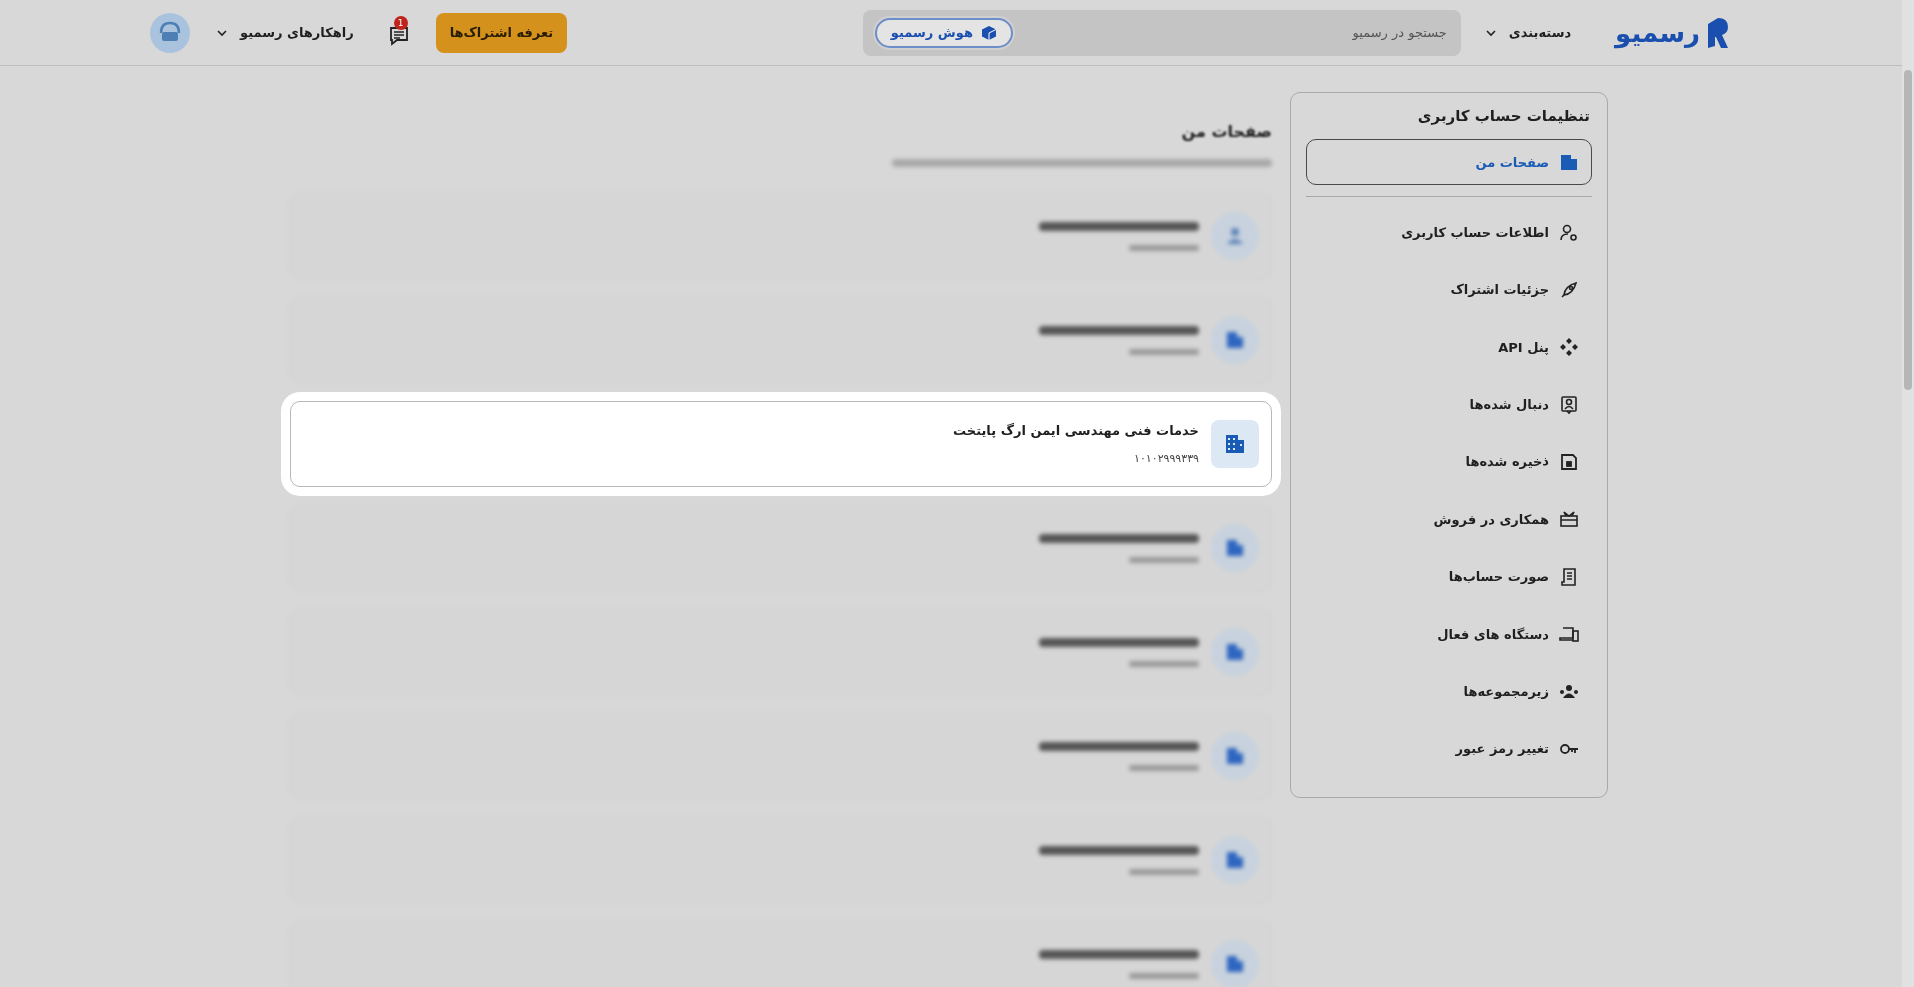  What do you see at coordinates (1226, 131) in the screenshot?
I see `page-heading: صفحات من` at bounding box center [1226, 131].